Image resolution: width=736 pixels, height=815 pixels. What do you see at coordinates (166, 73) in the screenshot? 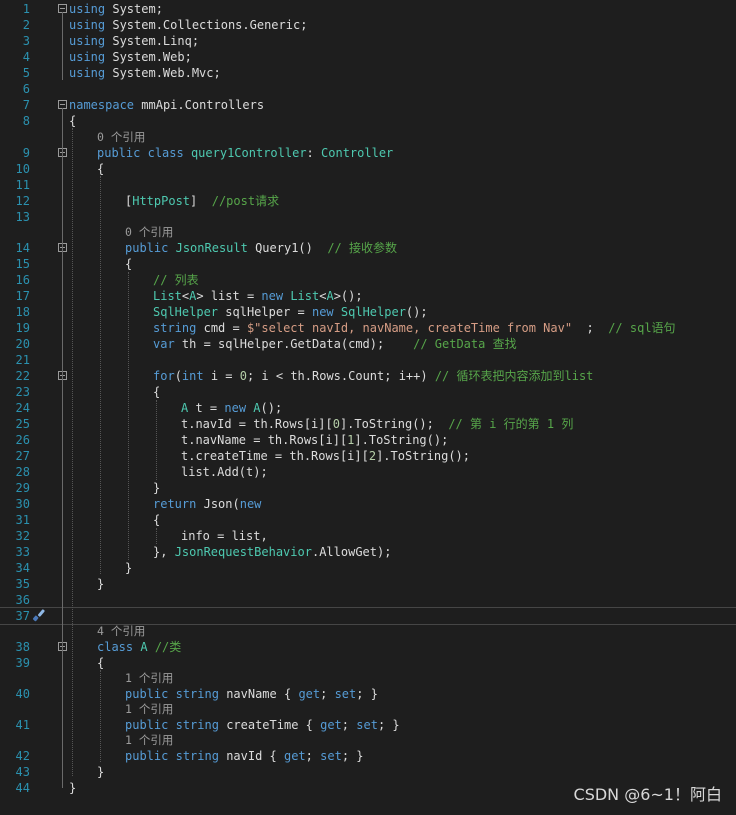
I see `code-token: System.Web.Mvc;` at bounding box center [166, 73].